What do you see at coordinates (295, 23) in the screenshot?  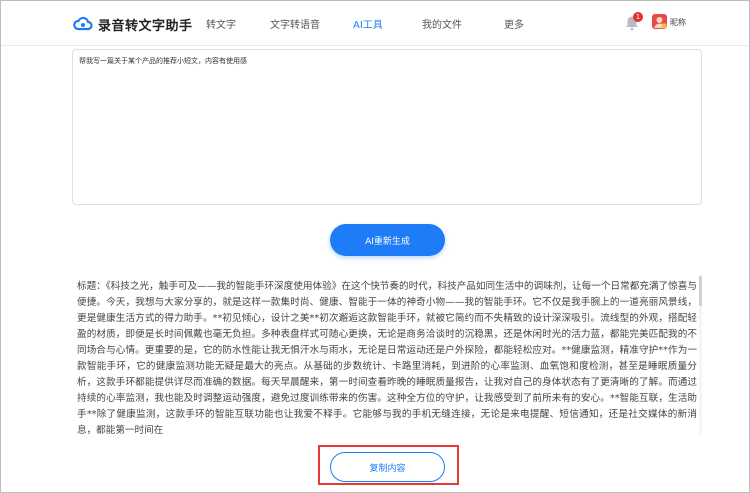 I see `nav-item-text-to-speech: 文字转语音` at bounding box center [295, 23].